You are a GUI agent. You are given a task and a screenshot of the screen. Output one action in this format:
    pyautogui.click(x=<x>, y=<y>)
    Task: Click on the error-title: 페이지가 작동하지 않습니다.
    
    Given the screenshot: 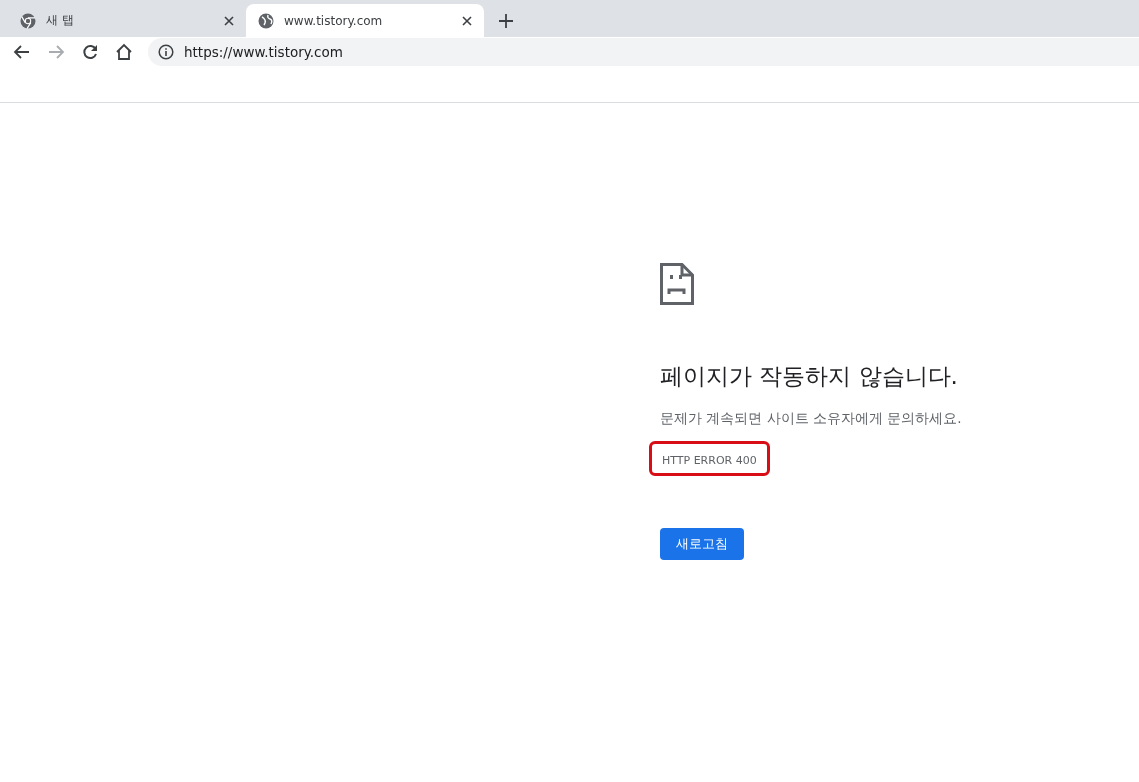 What is the action you would take?
    pyautogui.click(x=809, y=376)
    